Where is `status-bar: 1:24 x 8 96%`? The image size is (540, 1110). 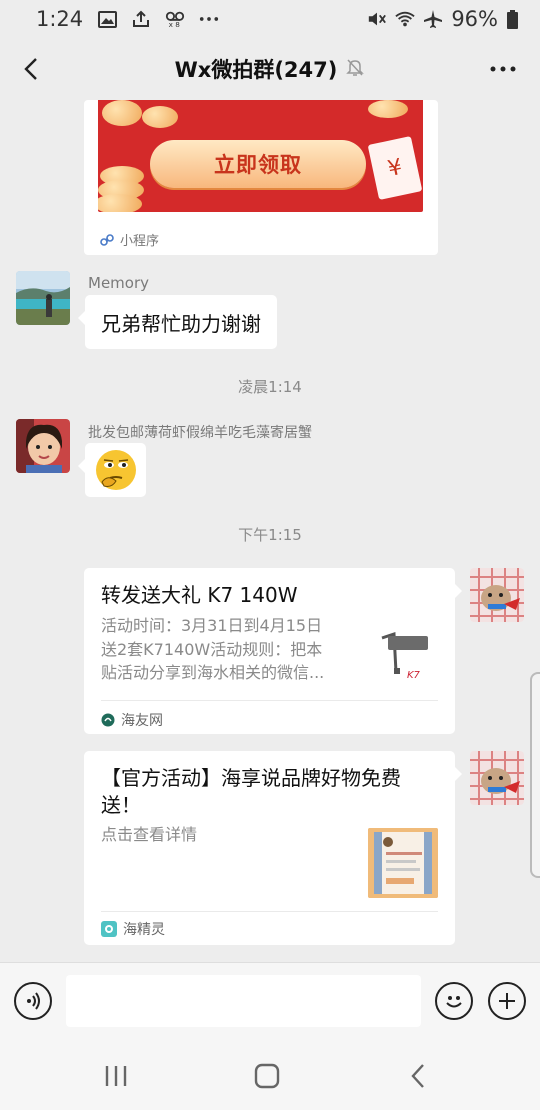
status-bar: 1:24 x 8 96% is located at coordinates (270, 19).